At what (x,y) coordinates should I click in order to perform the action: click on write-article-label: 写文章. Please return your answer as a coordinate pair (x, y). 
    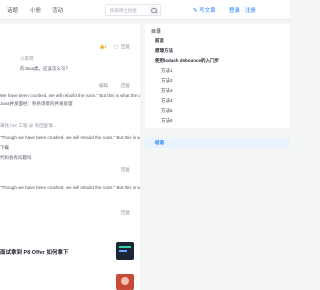
    Looking at the image, I should click on (207, 11).